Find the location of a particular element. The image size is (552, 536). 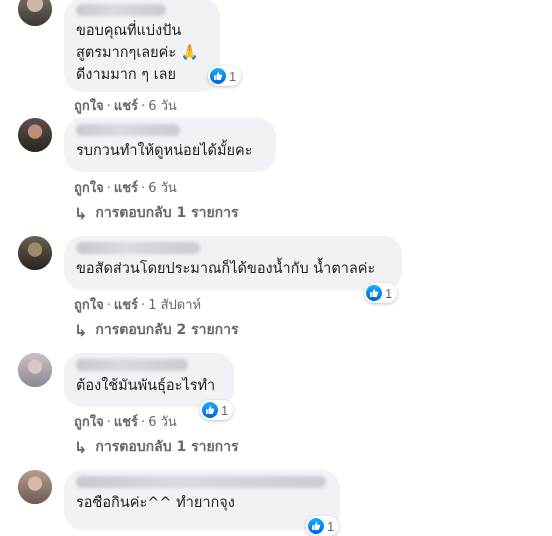

comment-text: รอซือกินค่ะ^^ ทำยากจุง is located at coordinates (155, 503).